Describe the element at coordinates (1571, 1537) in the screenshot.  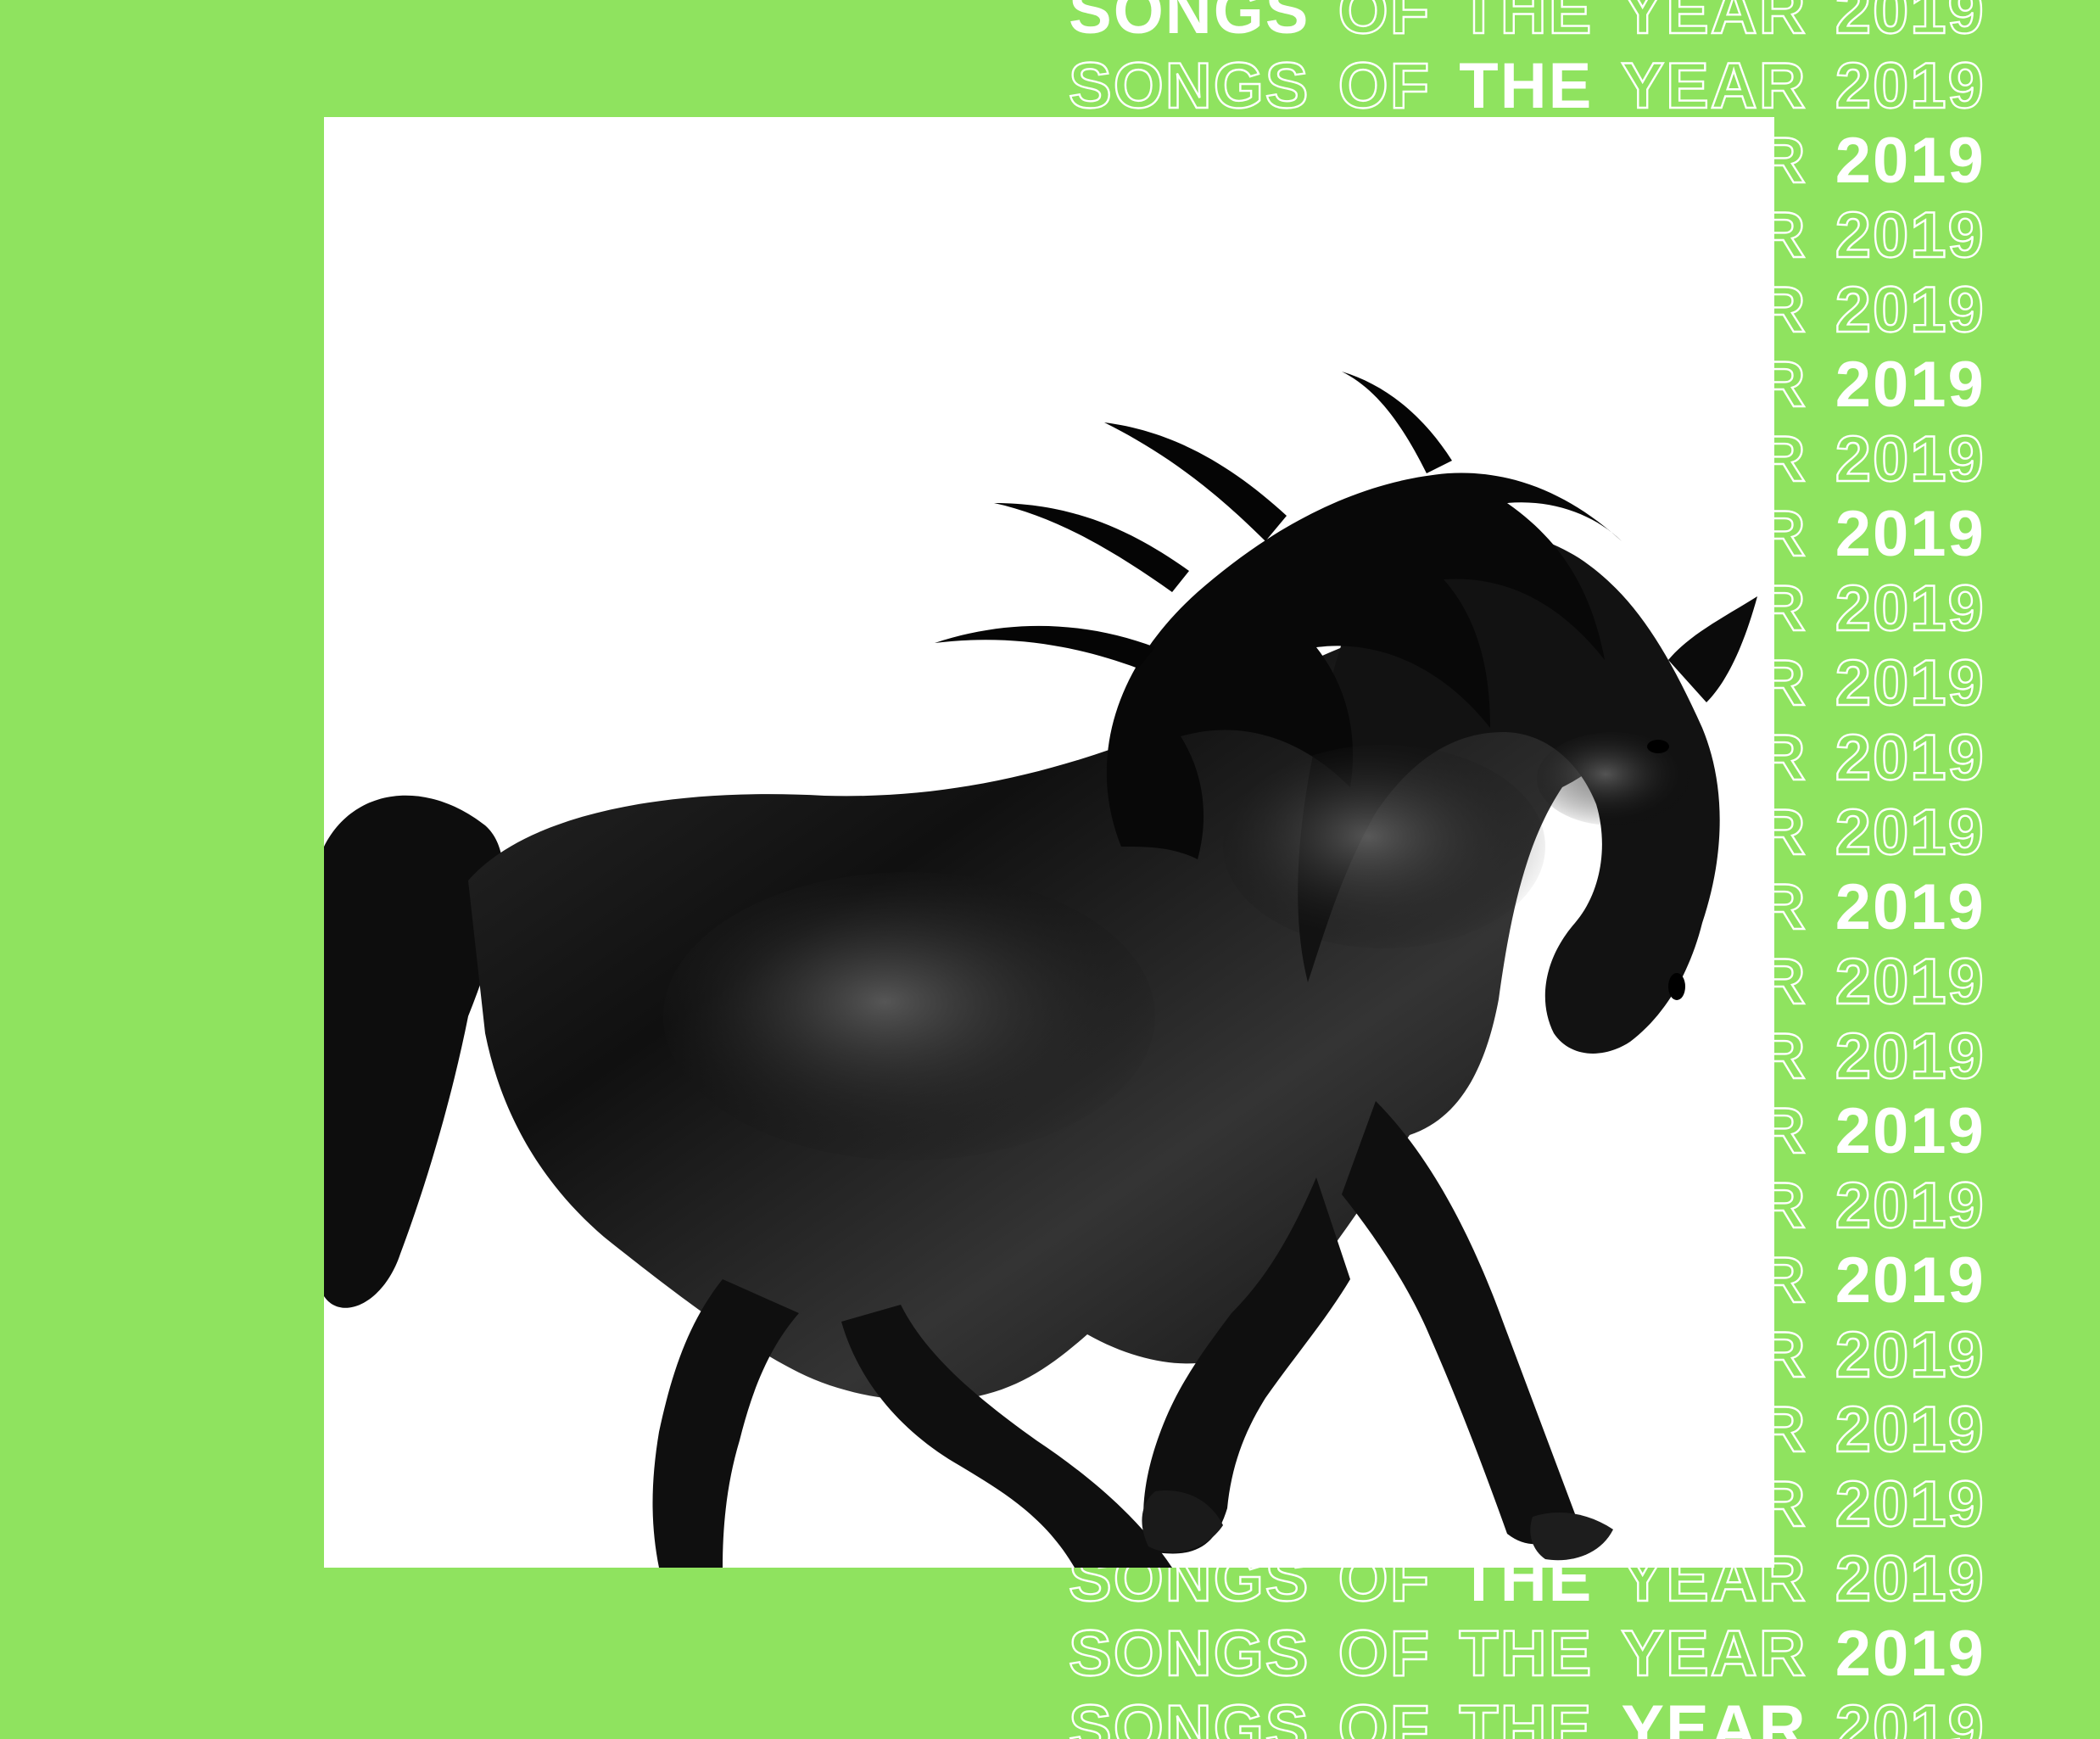
I see `horse-hoof` at that location.